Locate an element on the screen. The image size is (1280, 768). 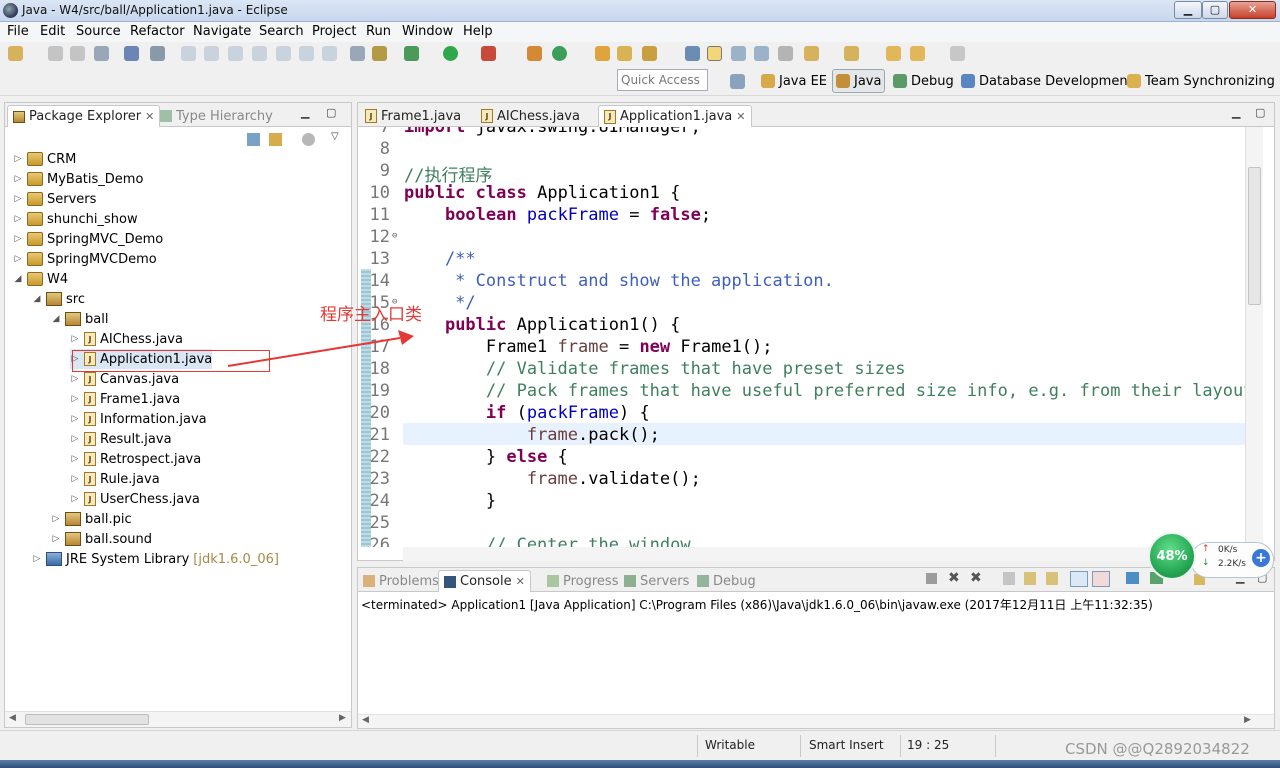
link-with-editor-icon is located at coordinates (275, 139).